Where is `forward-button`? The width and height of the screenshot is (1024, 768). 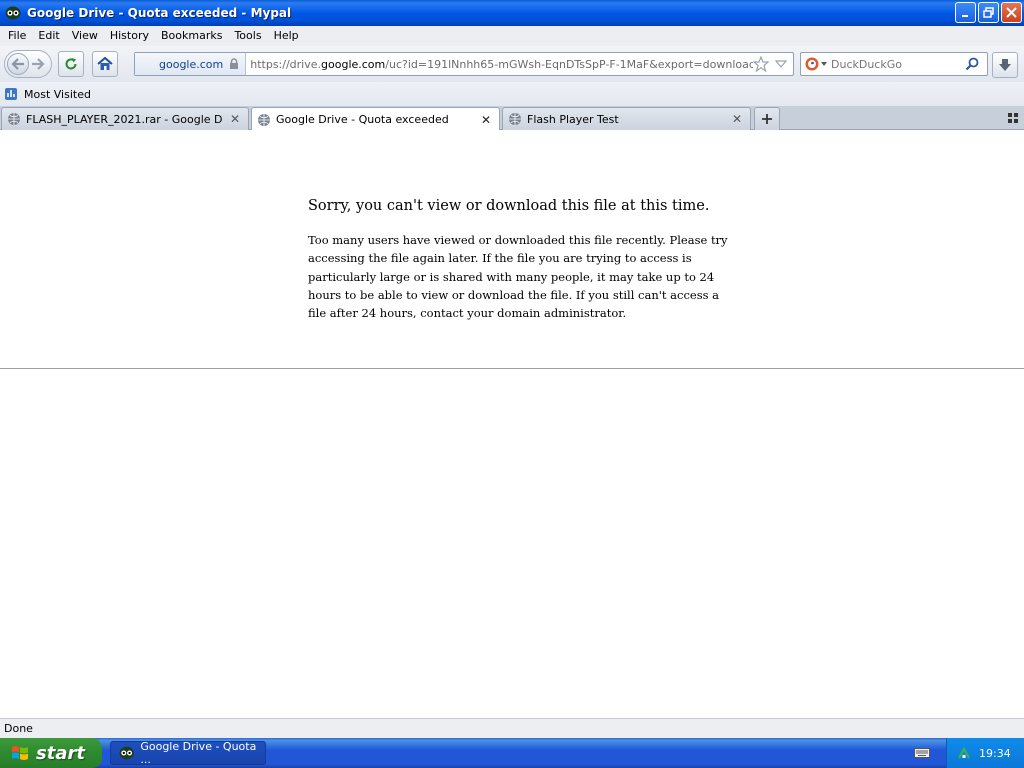
forward-button is located at coordinates (38, 64).